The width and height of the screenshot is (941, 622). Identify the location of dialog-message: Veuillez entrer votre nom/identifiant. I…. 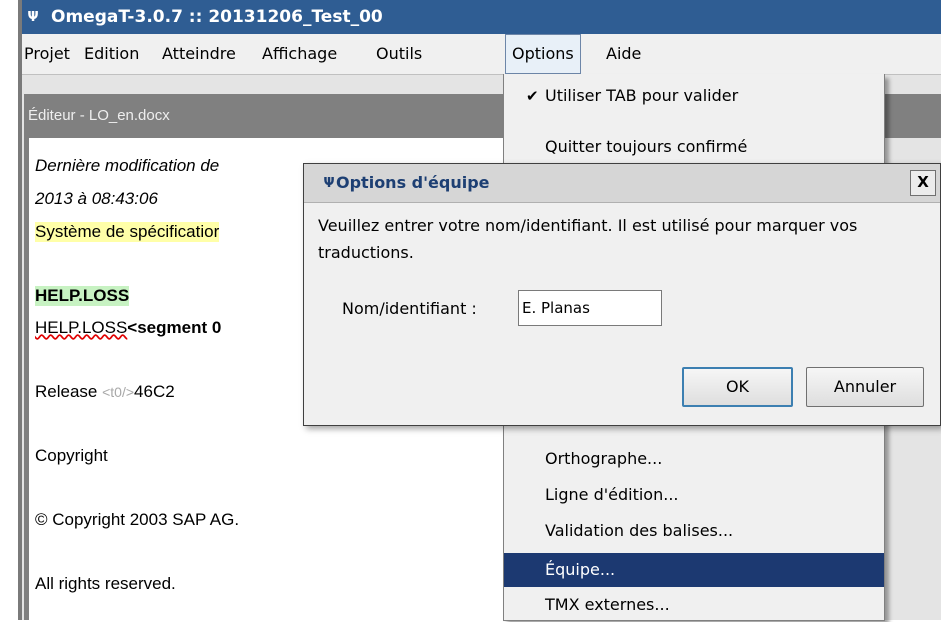
(588, 239).